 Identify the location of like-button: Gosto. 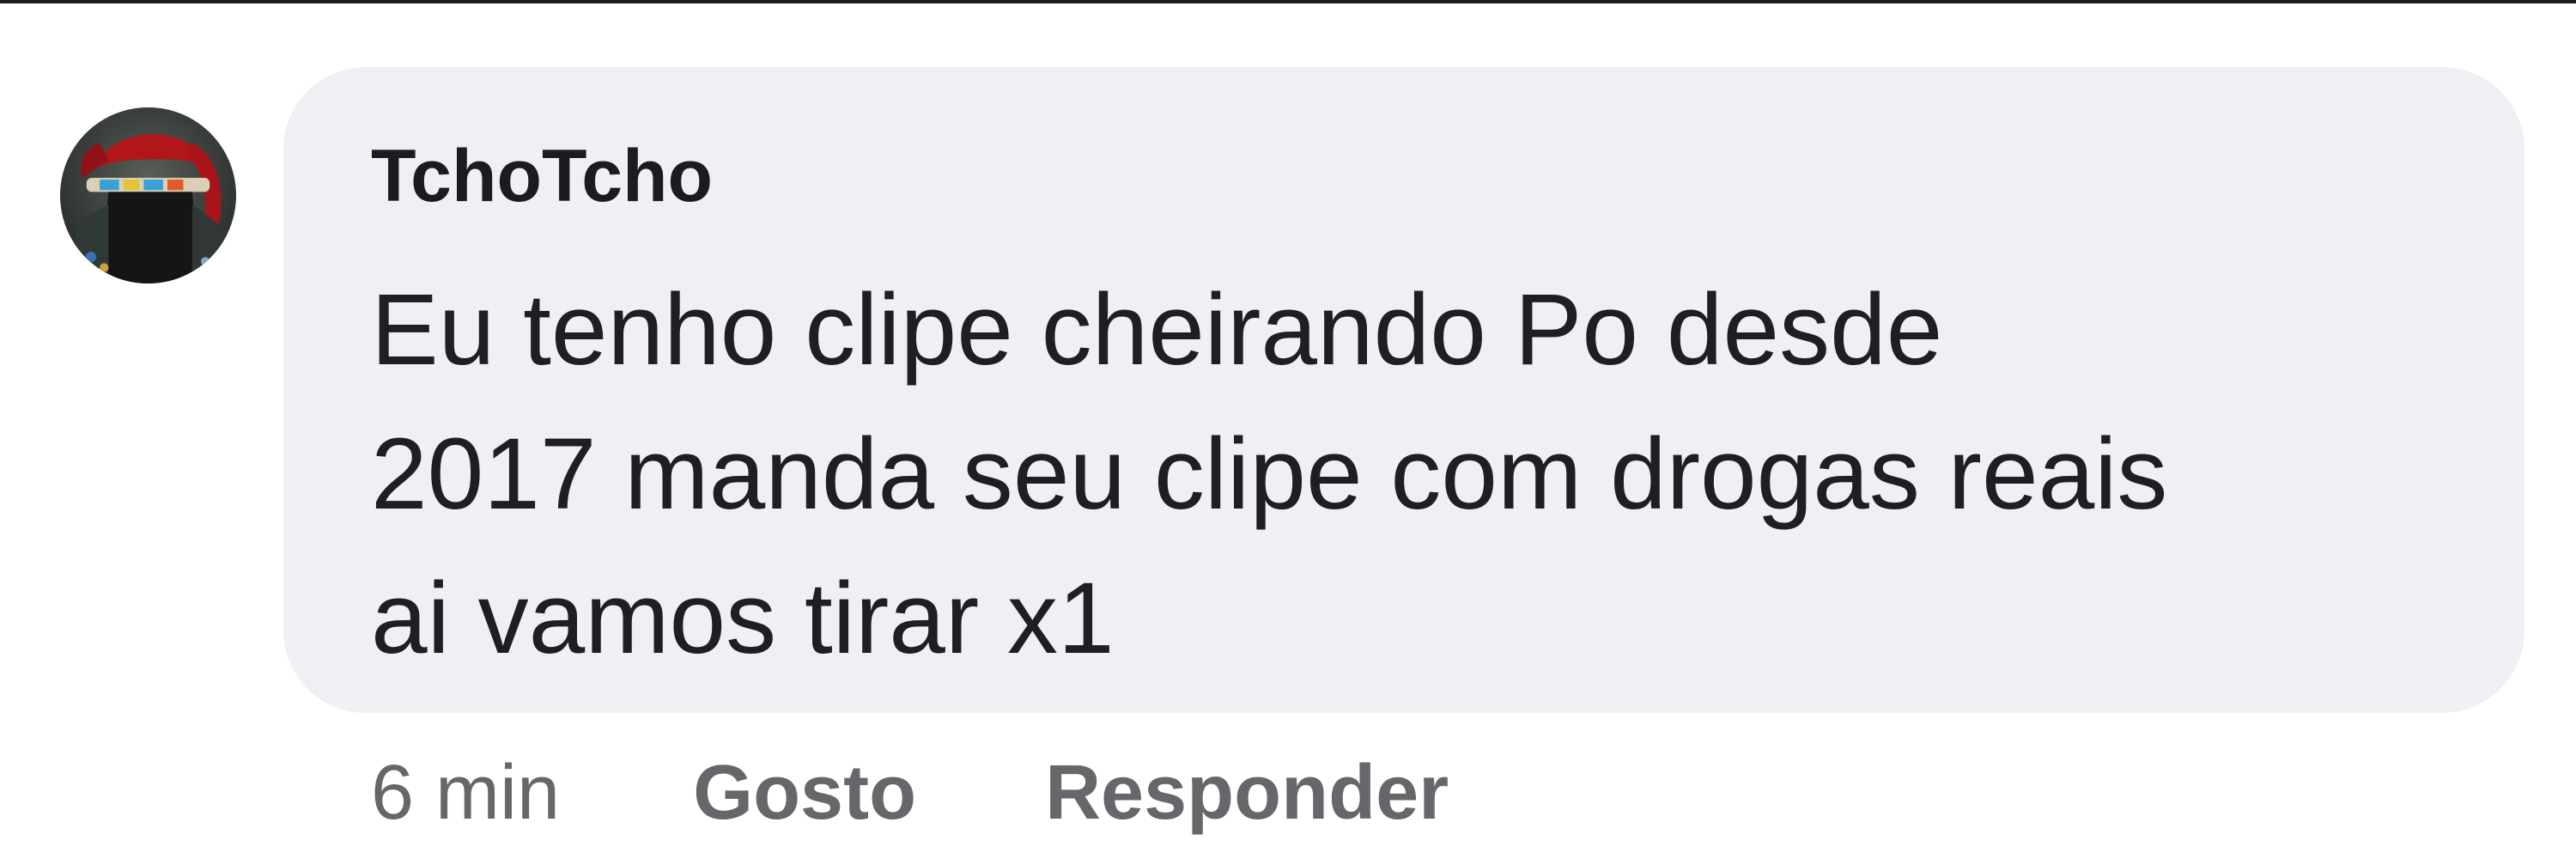
(804, 793).